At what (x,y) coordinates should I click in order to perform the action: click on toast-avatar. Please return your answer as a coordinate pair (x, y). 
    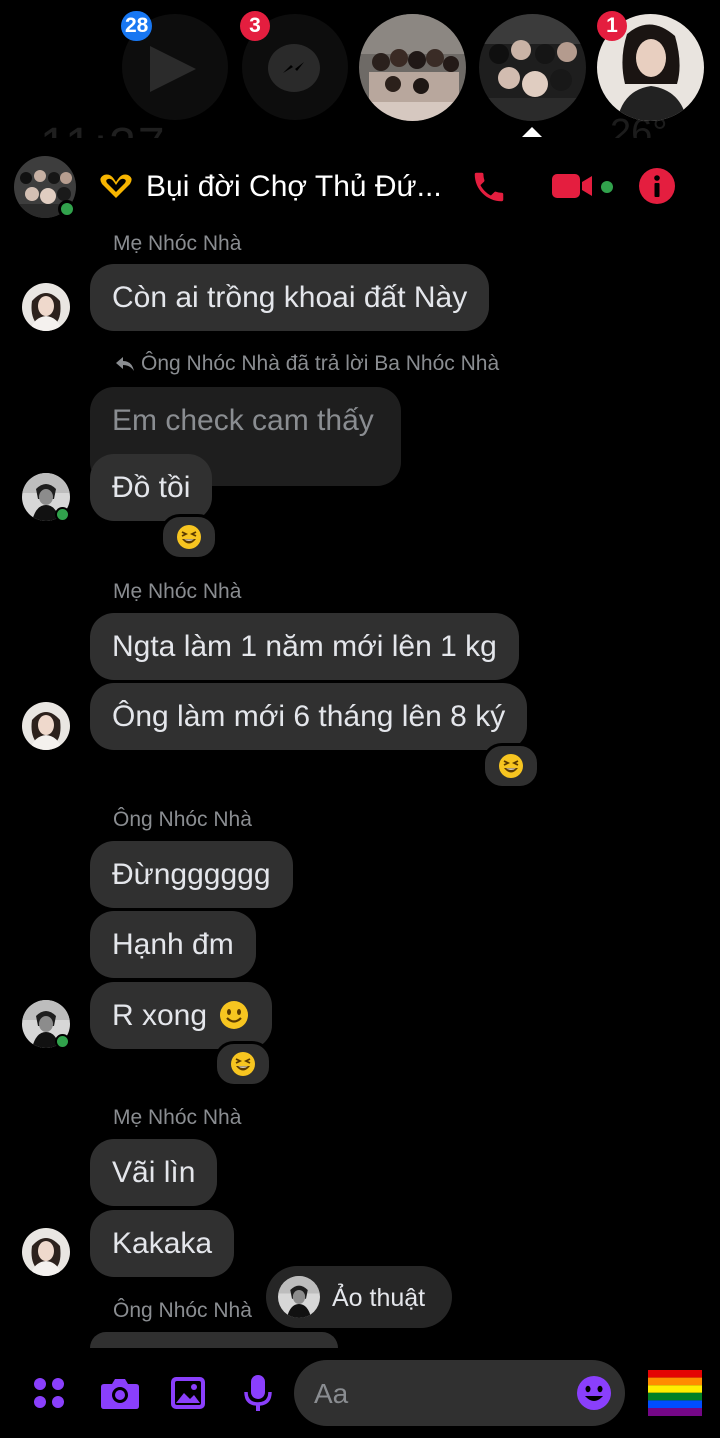
    Looking at the image, I should click on (299, 1297).